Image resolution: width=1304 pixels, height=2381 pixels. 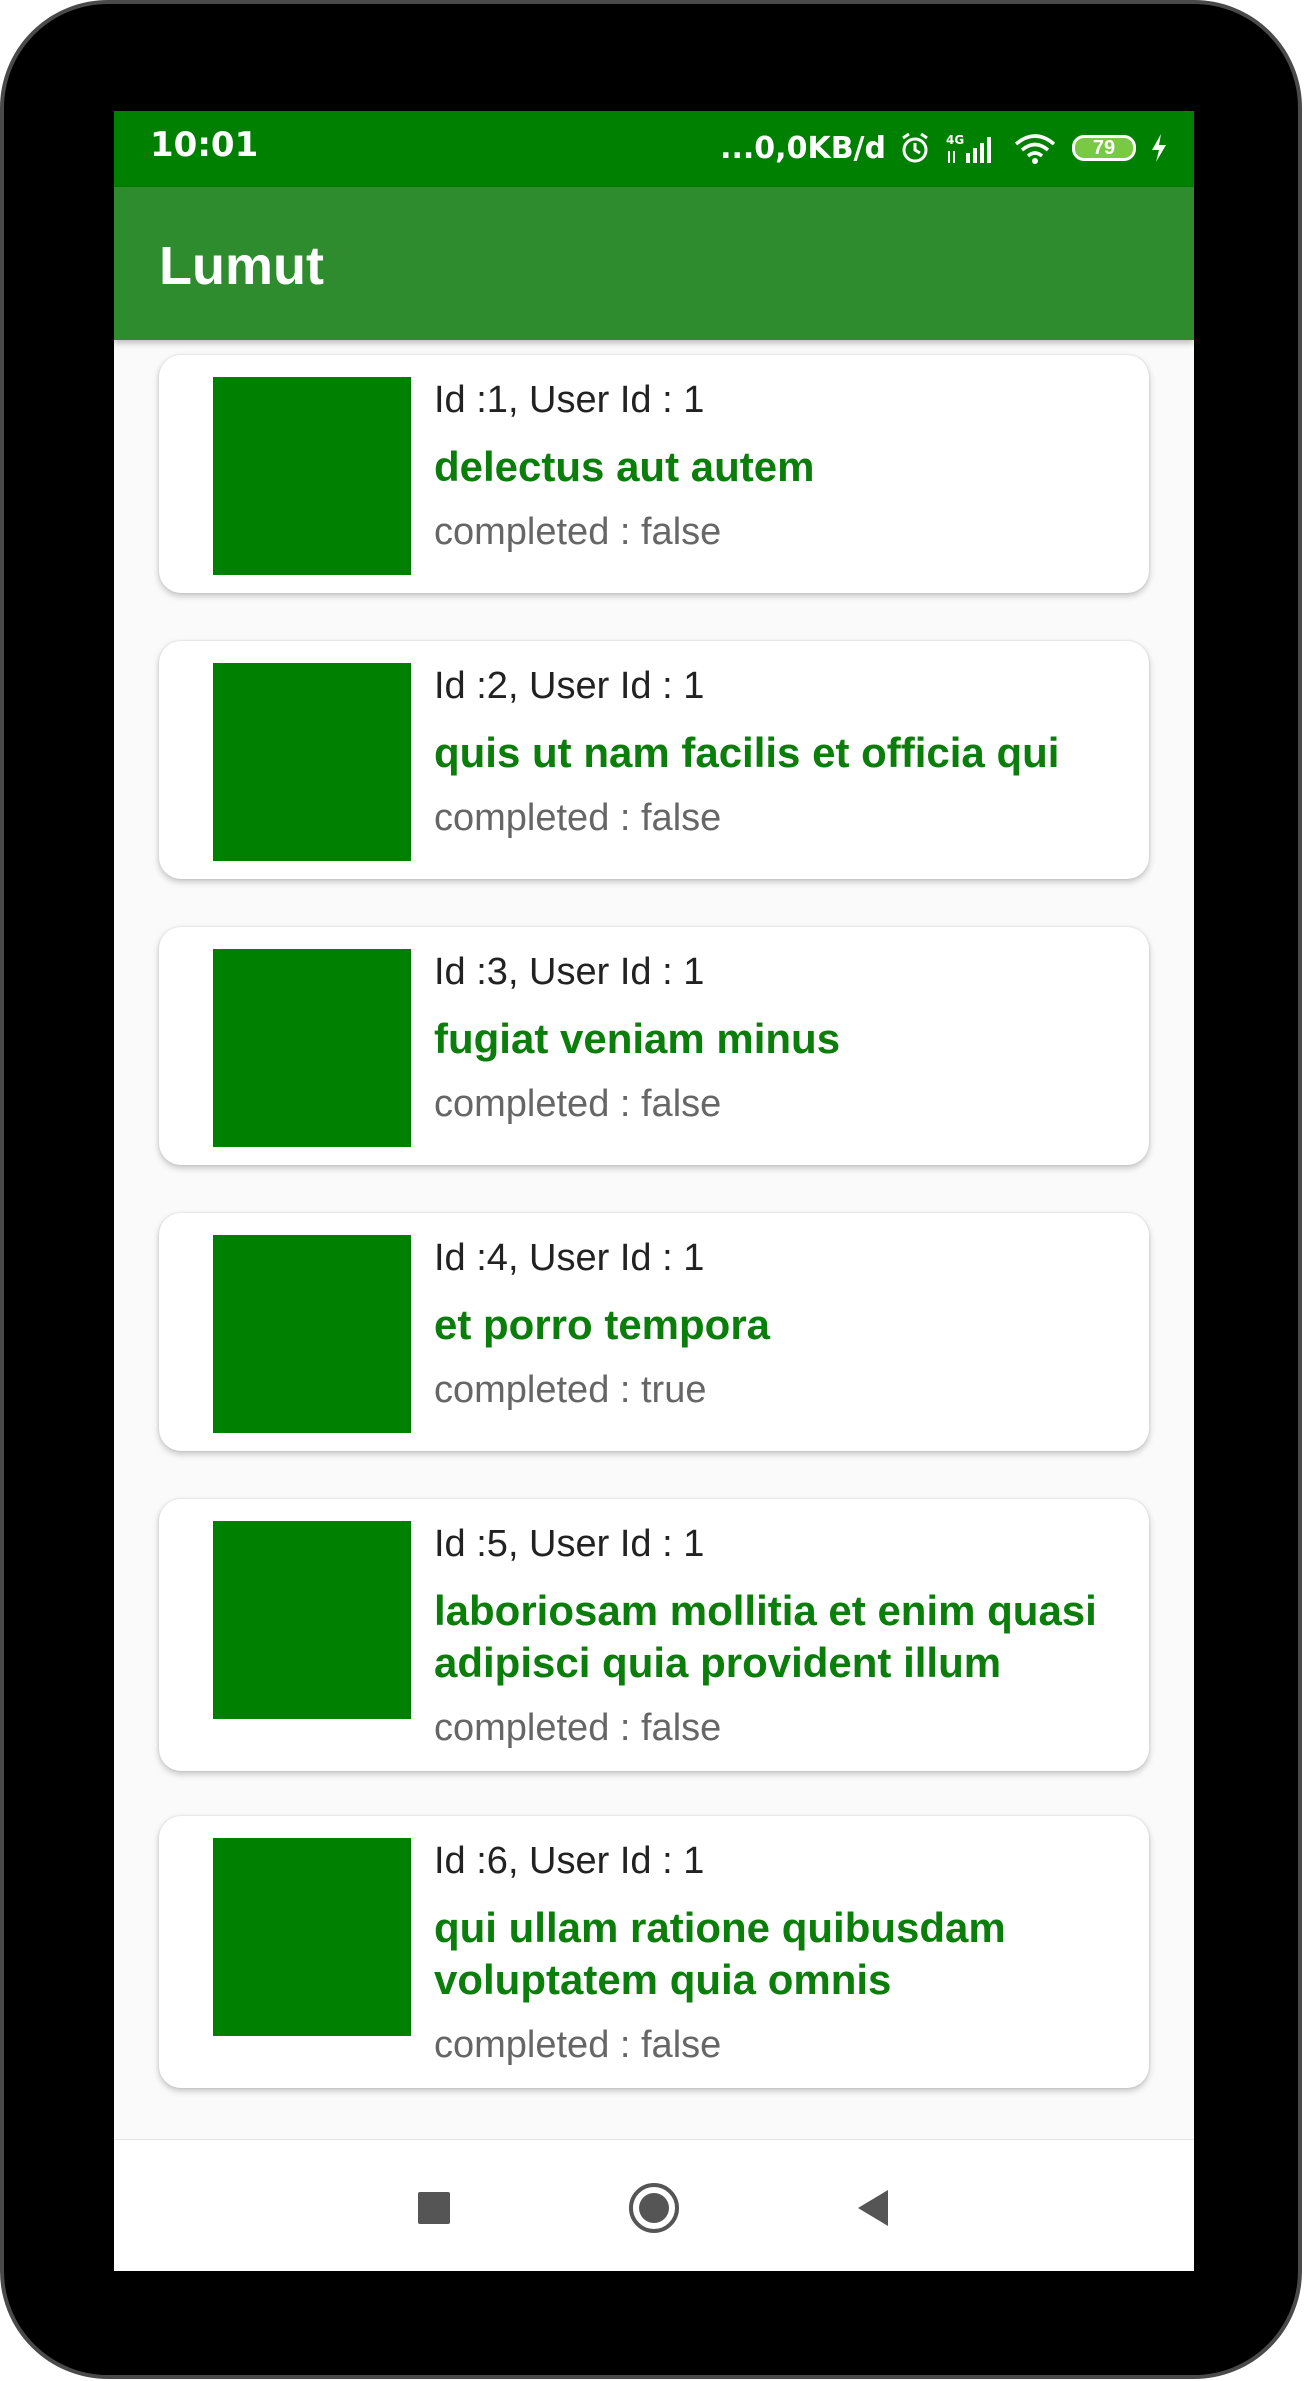 I want to click on network-speed: ...0,0KB/d, so click(x=803, y=148).